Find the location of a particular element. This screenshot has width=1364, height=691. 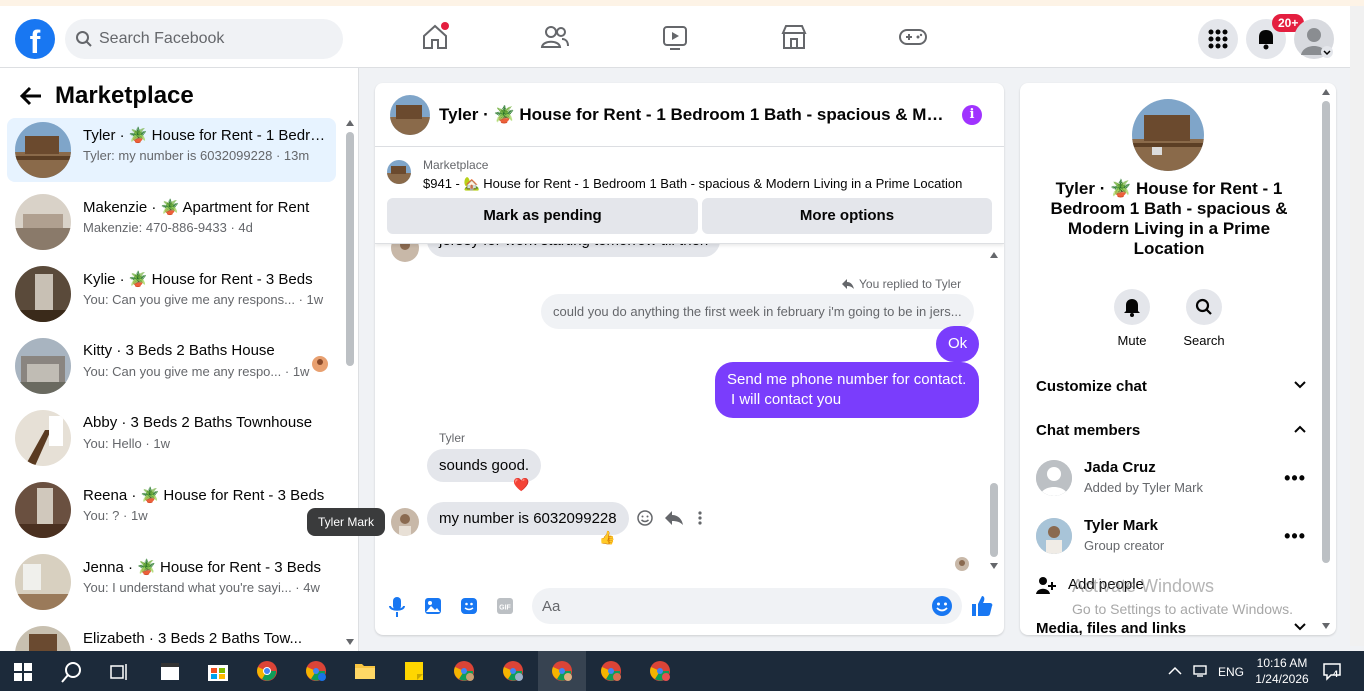

search-icon is located at coordinates (1203, 306).